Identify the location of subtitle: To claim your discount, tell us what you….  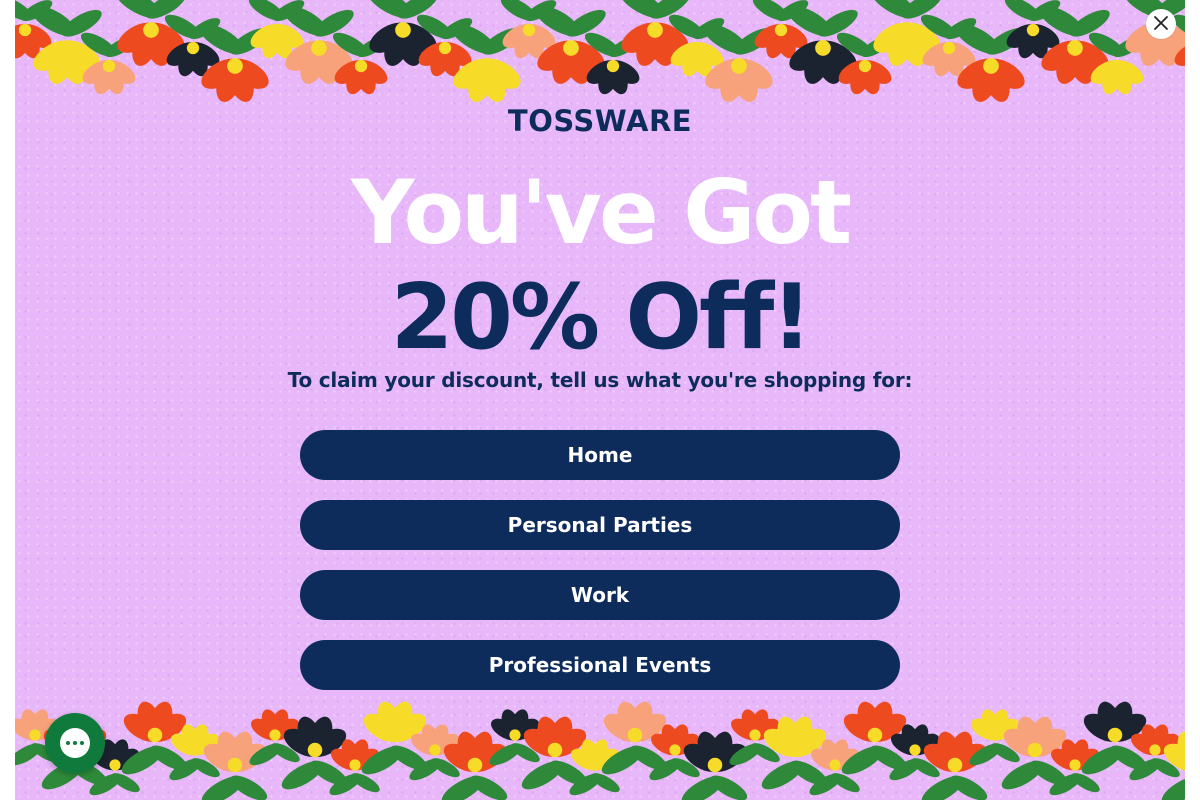
(600, 380).